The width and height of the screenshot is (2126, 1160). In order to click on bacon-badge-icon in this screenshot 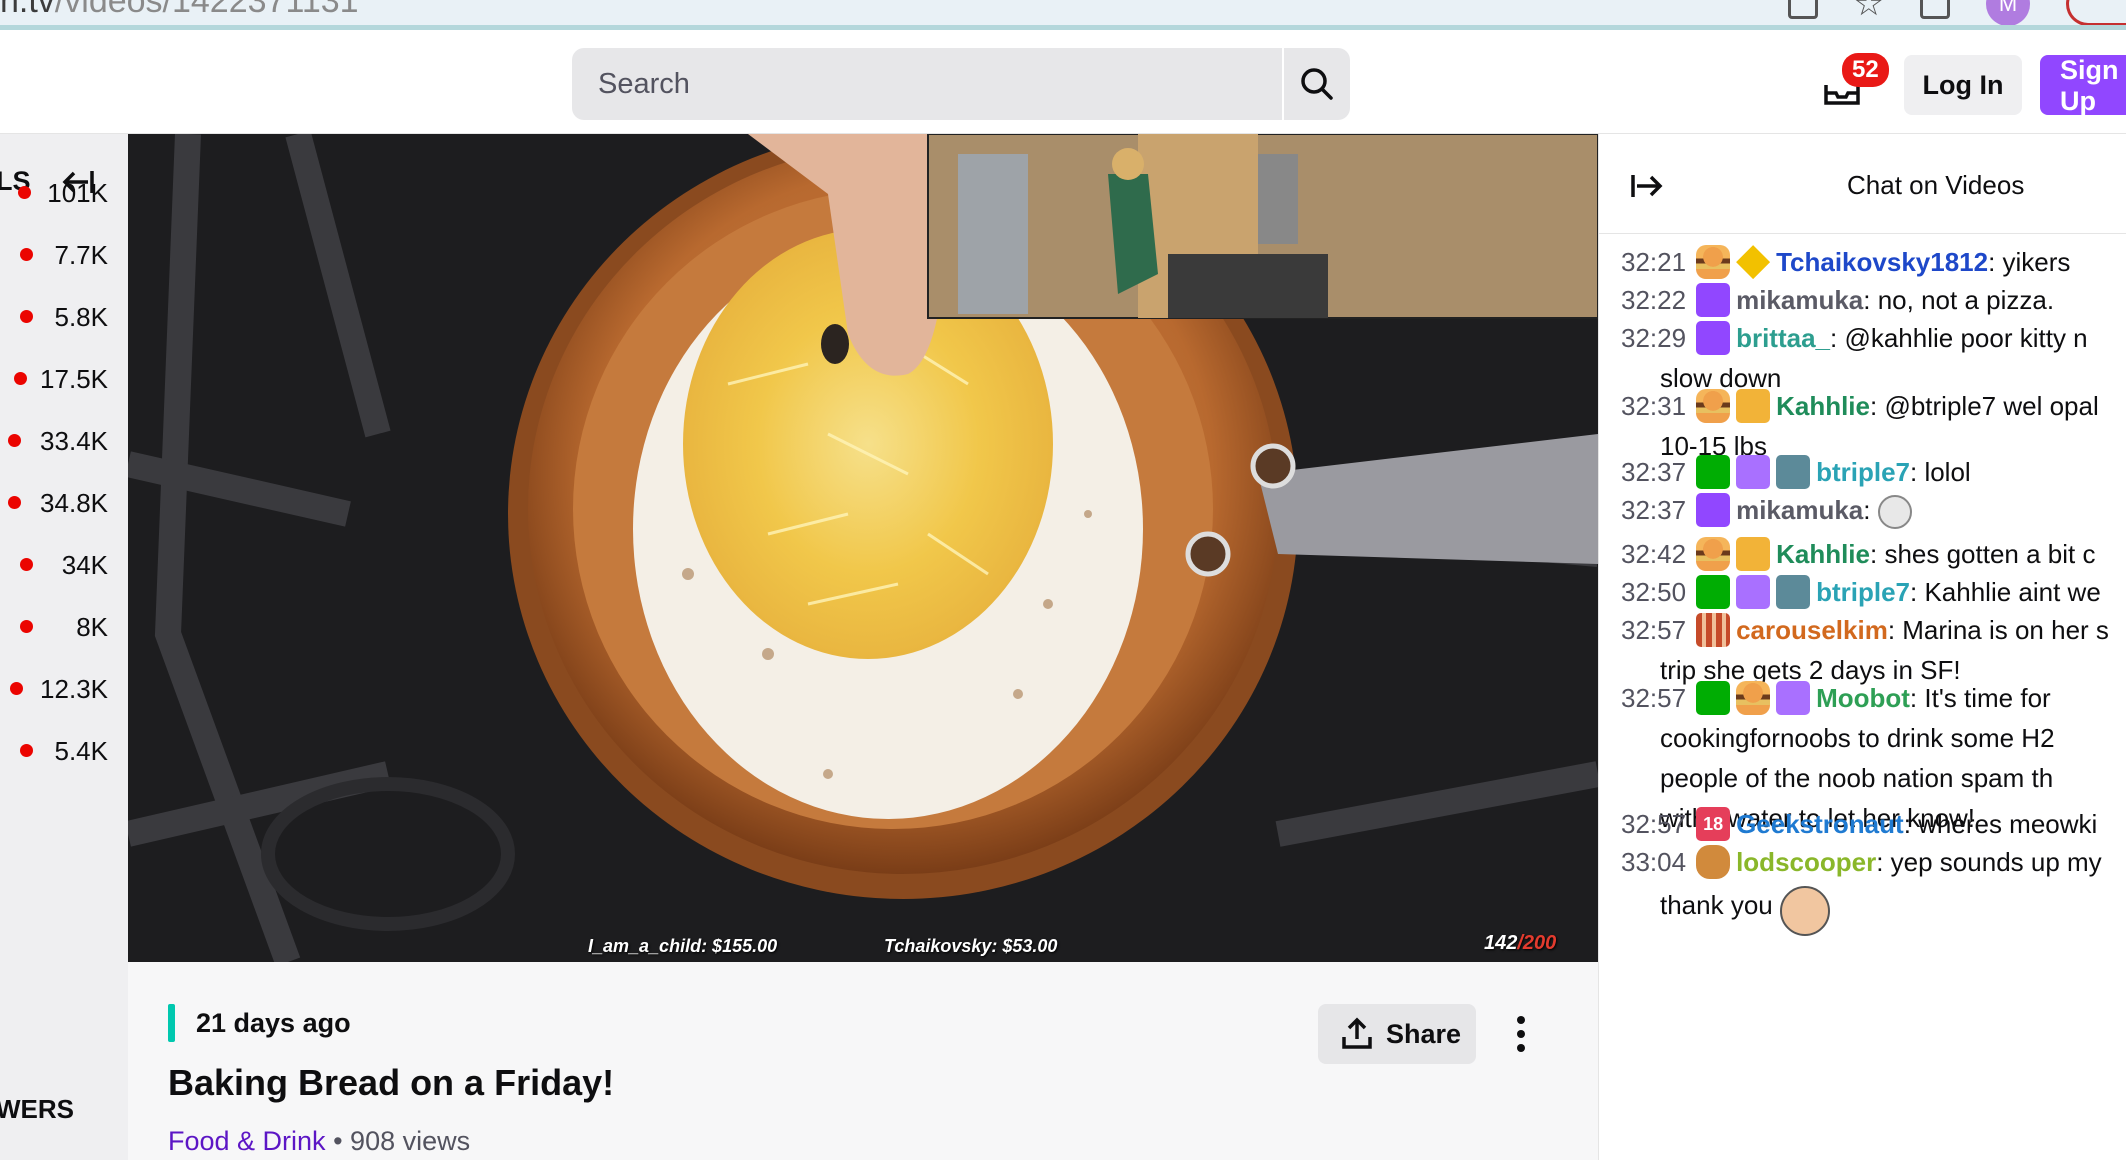, I will do `click(1713, 630)`.